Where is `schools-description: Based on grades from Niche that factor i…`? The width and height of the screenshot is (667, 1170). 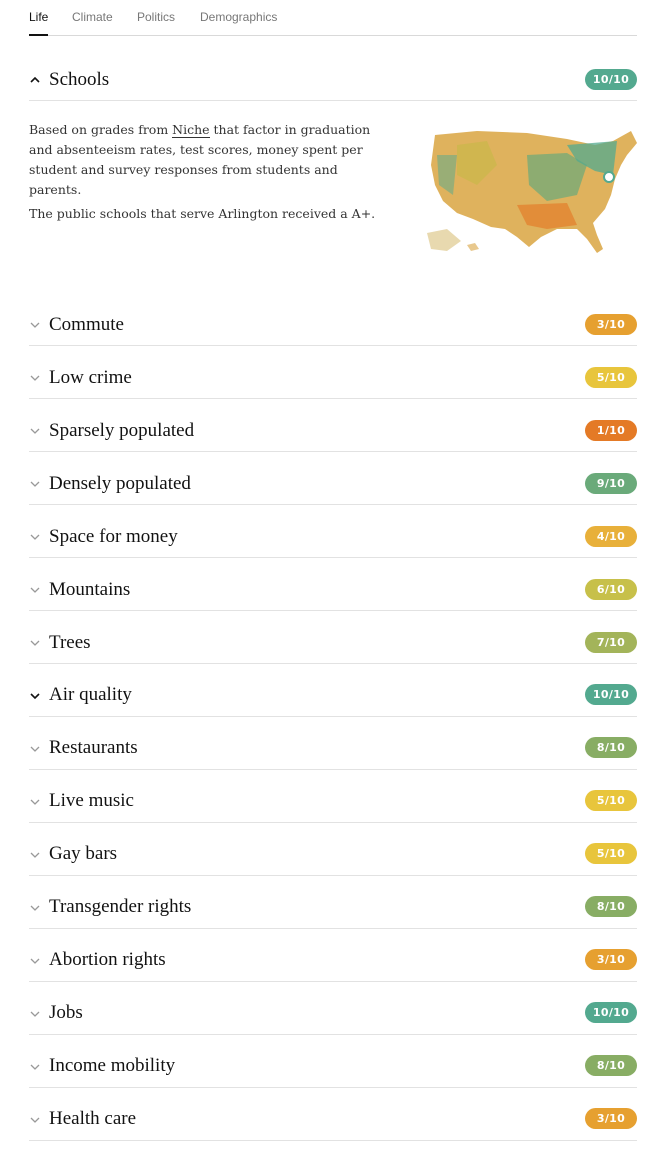 schools-description: Based on grades from Niche that factor i… is located at coordinates (209, 174).